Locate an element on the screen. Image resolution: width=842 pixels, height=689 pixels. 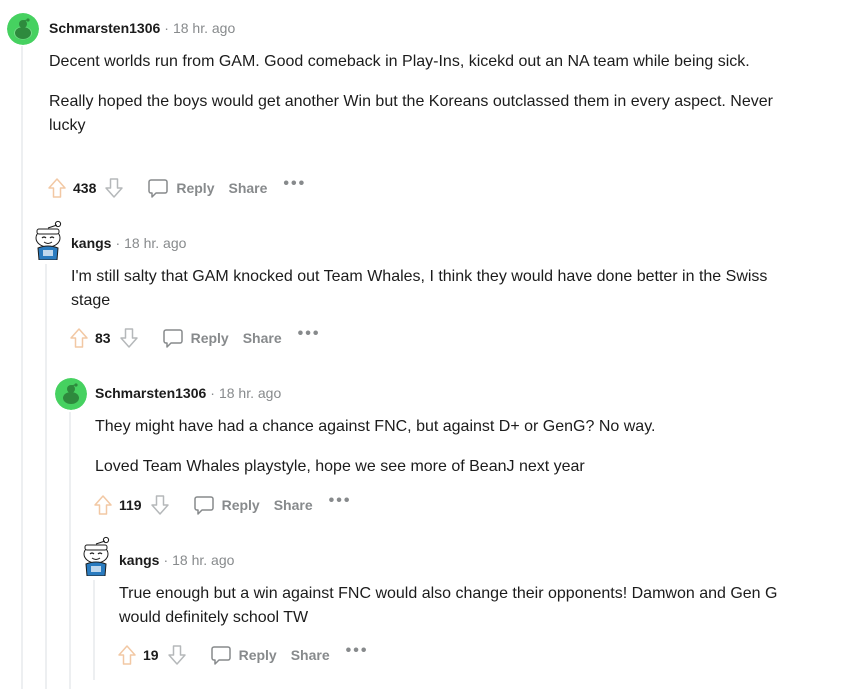
comment-actions: 19 Reply Share ••• is located at coordinates (242, 654).